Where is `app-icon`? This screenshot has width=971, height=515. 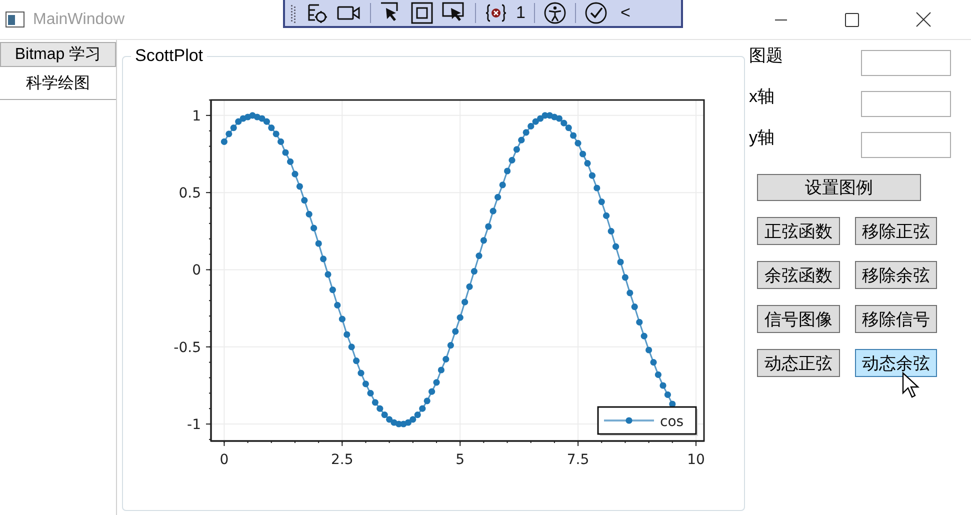
app-icon is located at coordinates (15, 19).